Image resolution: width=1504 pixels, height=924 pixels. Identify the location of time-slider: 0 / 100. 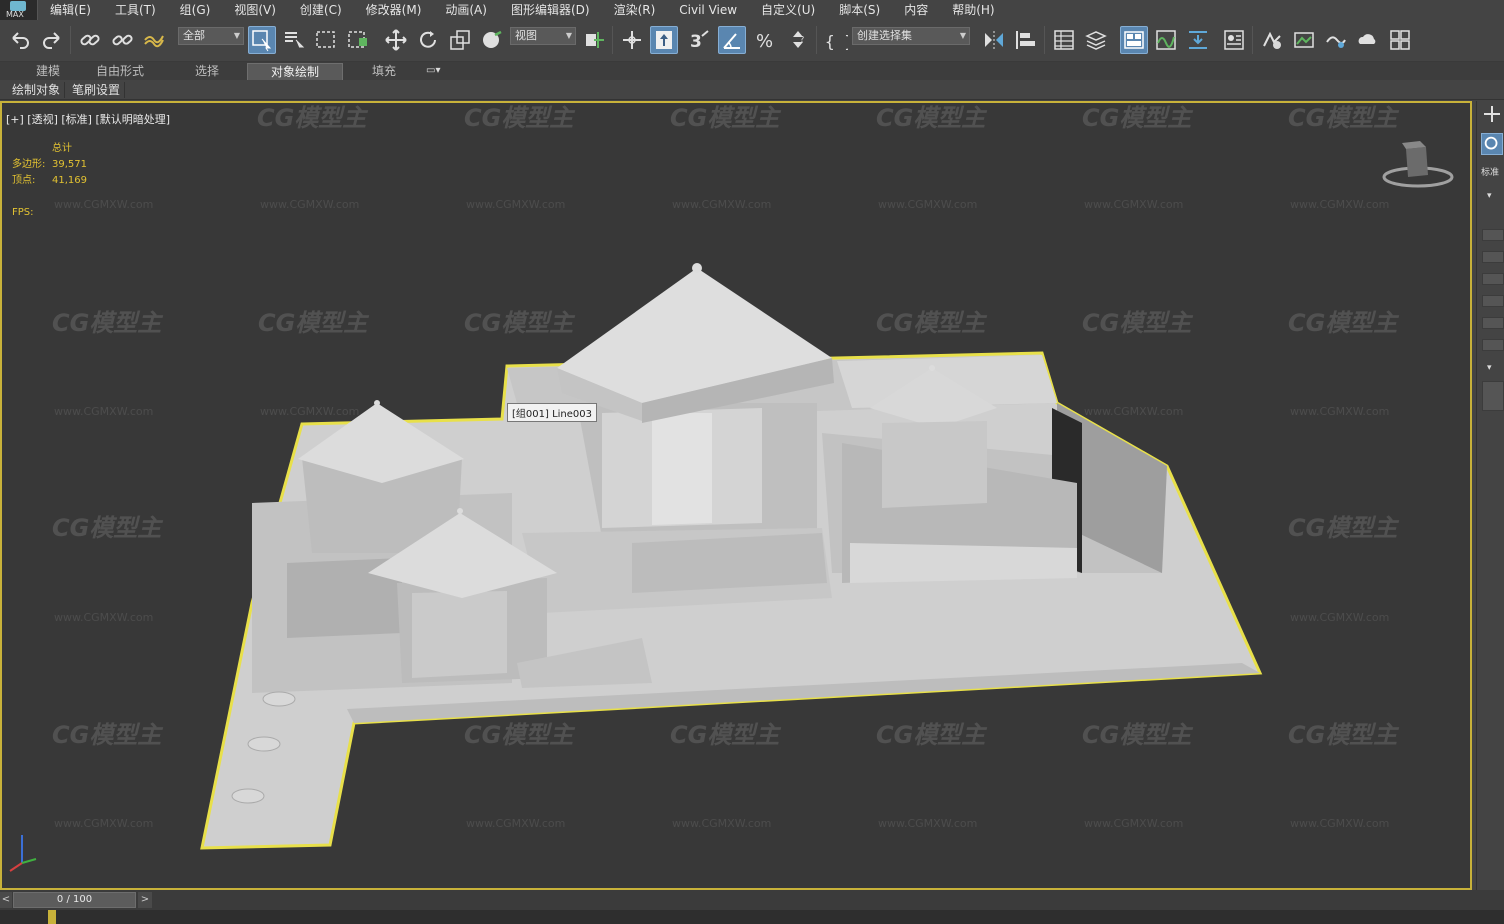
(74, 900).